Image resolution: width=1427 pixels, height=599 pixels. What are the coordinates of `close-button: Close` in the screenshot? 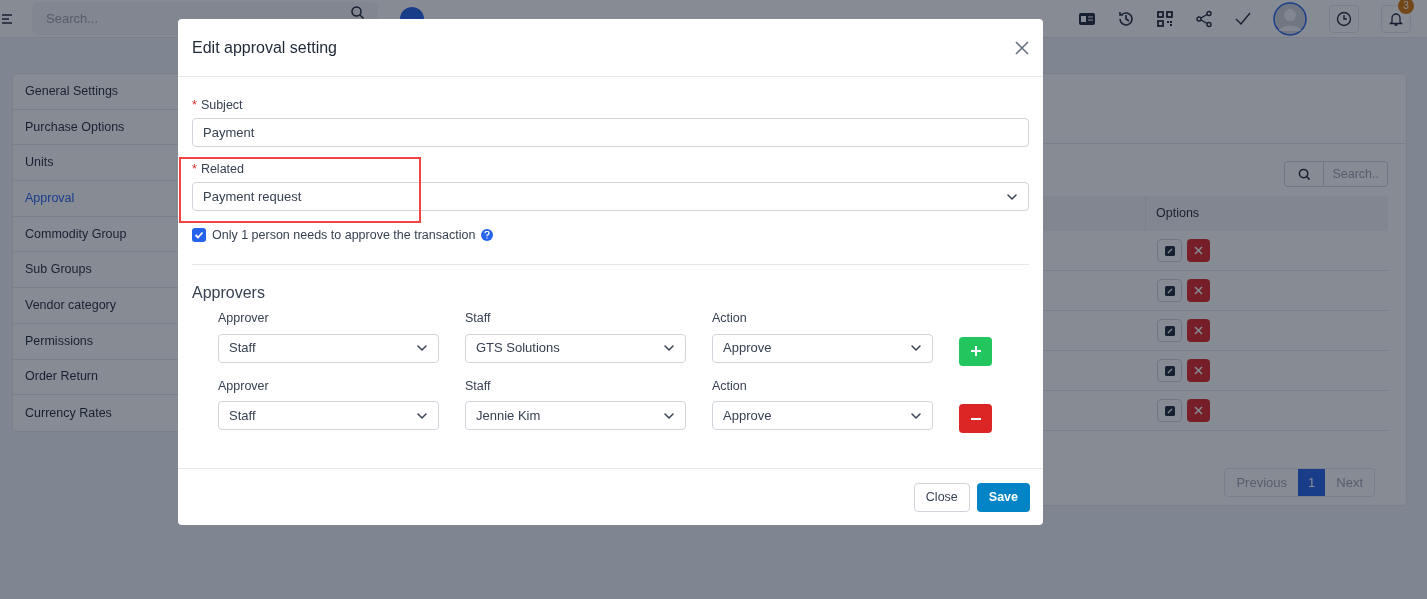 It's located at (941, 497).